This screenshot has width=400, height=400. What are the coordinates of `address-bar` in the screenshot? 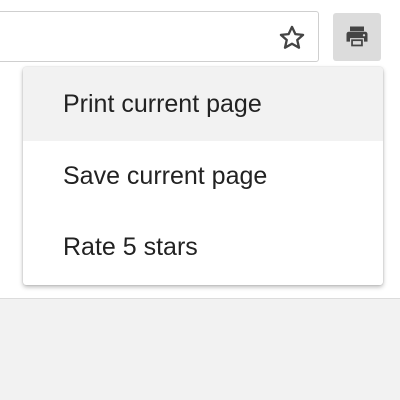 It's located at (159, 36).